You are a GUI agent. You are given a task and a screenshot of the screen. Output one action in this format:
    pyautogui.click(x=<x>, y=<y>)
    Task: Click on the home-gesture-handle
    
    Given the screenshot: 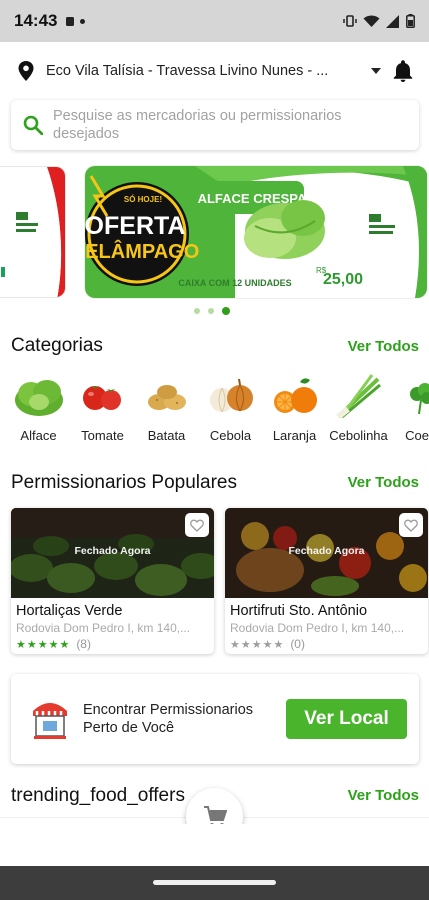 What is the action you would take?
    pyautogui.click(x=214, y=882)
    